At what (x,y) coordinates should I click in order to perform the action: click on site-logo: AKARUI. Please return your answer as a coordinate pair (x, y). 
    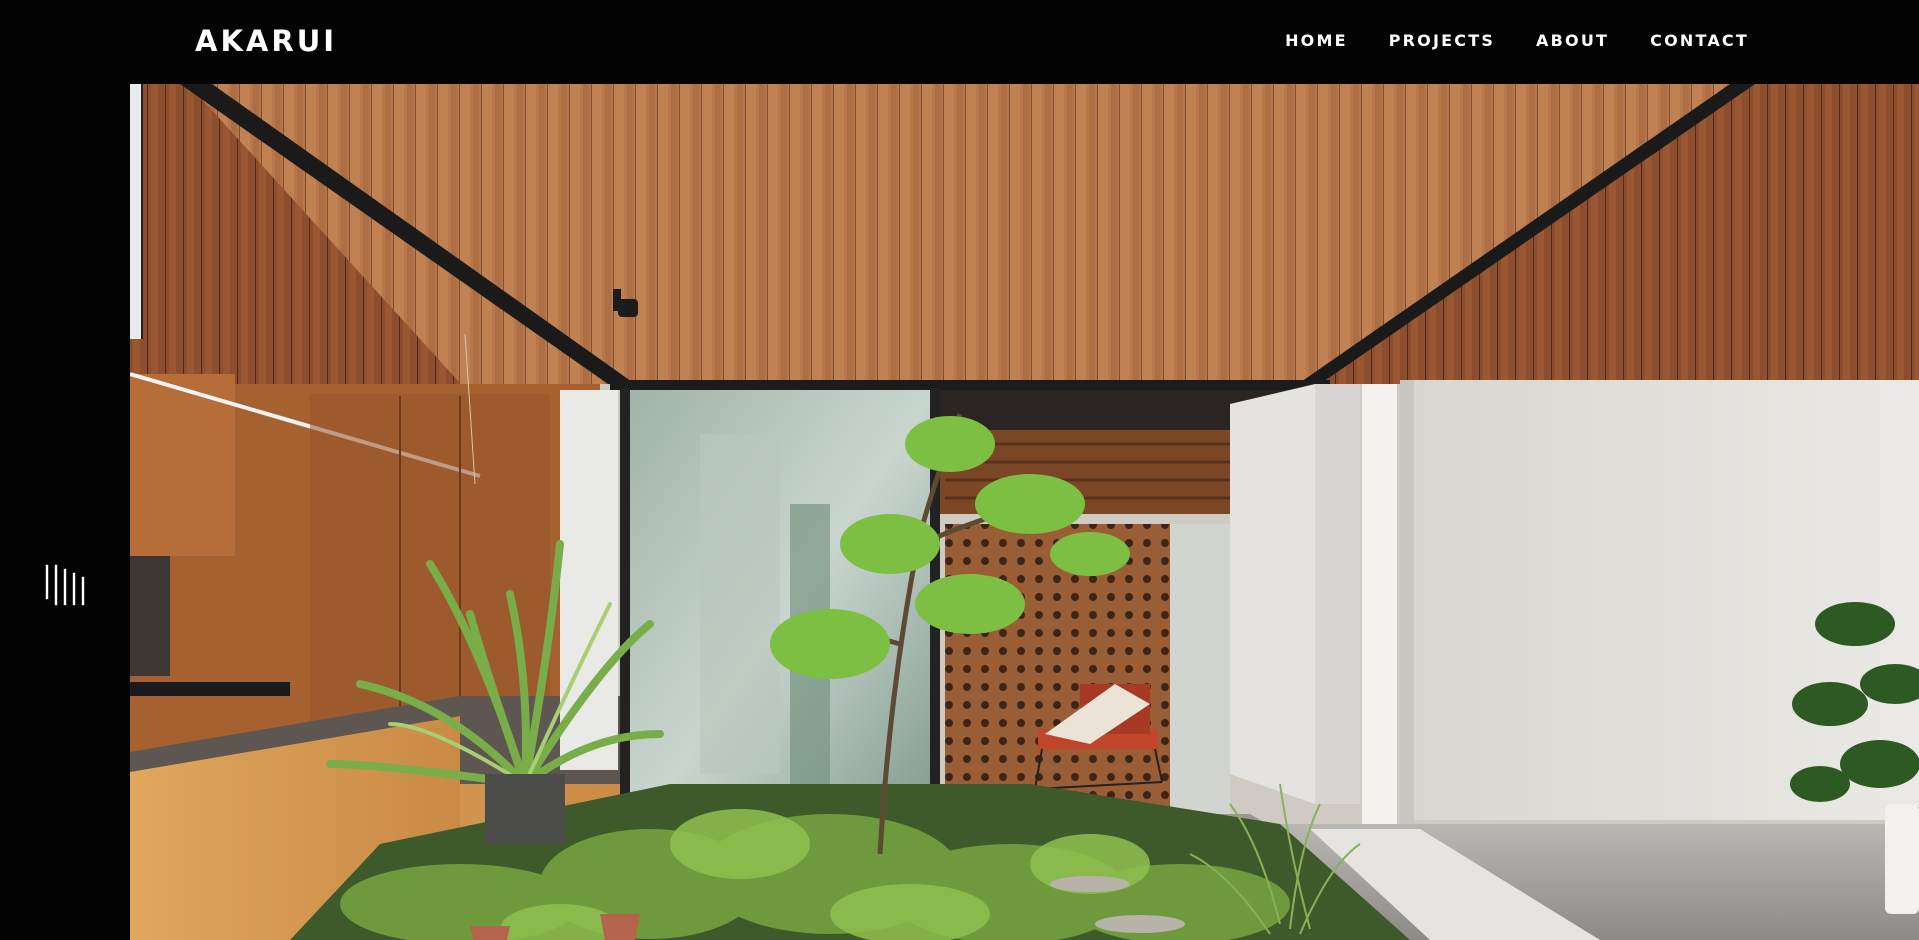
    Looking at the image, I should click on (266, 41).